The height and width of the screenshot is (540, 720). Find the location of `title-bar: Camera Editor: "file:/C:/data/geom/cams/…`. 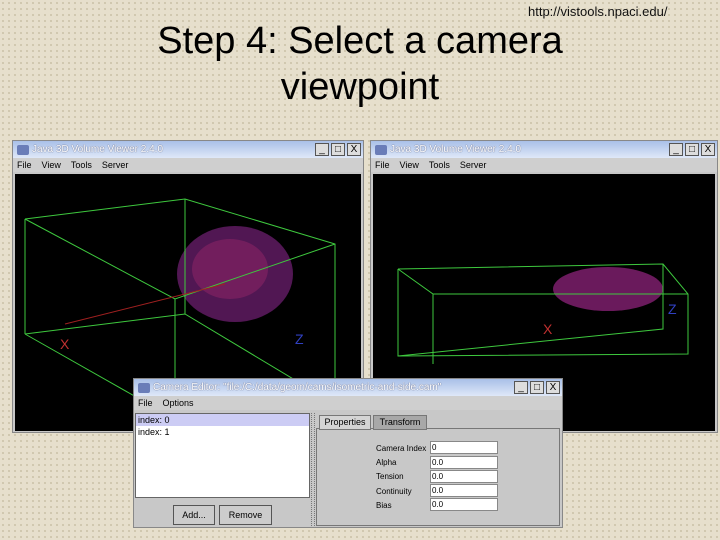

title-bar: Camera Editor: "file:/C:/data/geom/cams/… is located at coordinates (348, 387).